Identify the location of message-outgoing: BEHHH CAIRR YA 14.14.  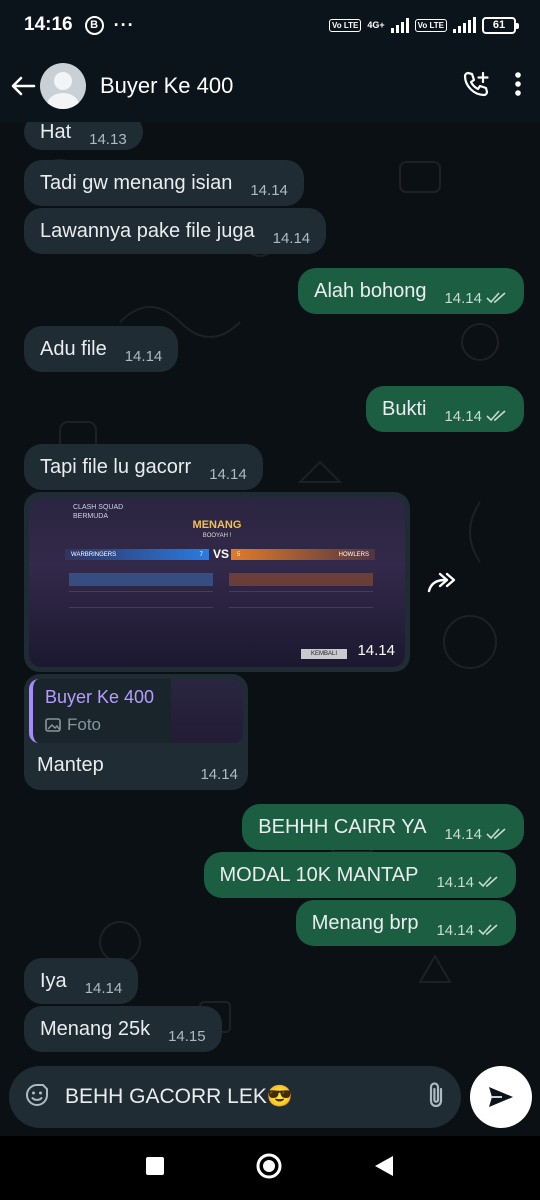
(383, 827).